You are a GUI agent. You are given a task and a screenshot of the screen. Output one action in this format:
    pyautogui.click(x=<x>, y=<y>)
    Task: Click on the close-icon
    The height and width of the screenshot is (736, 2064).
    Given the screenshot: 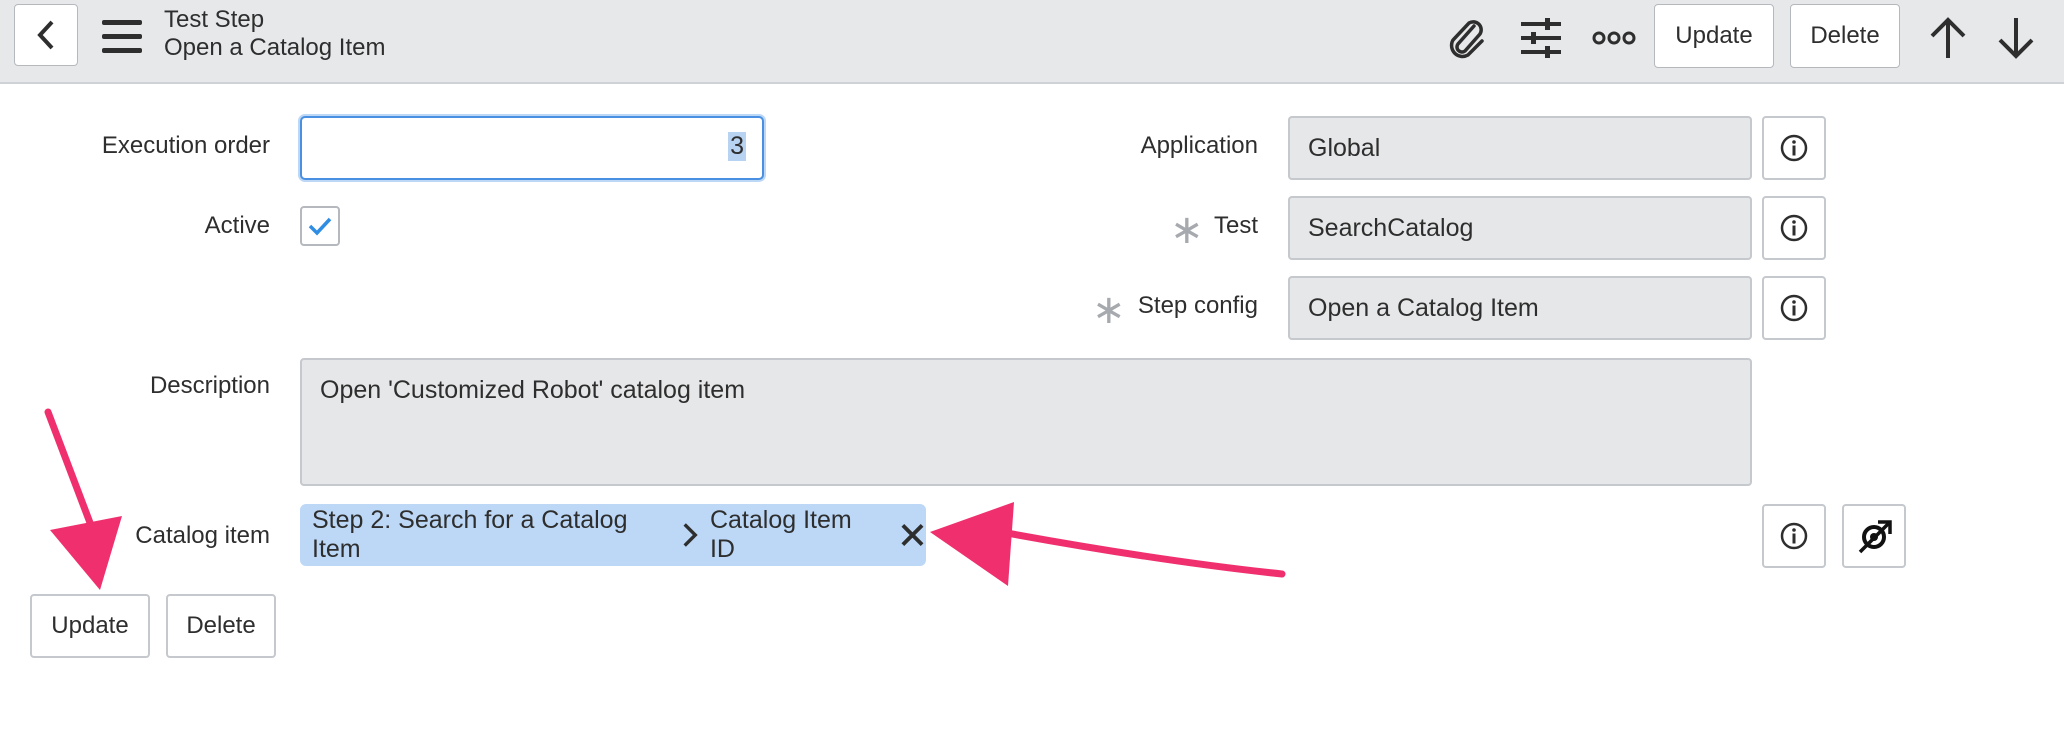 What is the action you would take?
    pyautogui.click(x=912, y=535)
    